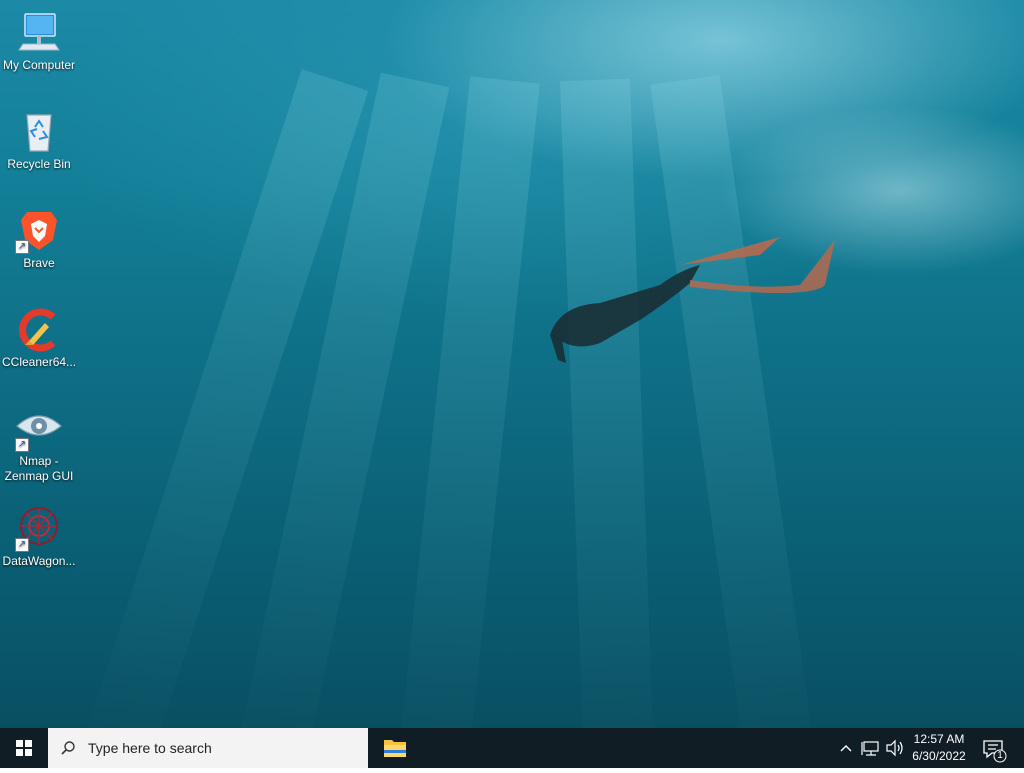 The image size is (1024, 773). What do you see at coordinates (692, 300) in the screenshot?
I see `diver-illustration` at bounding box center [692, 300].